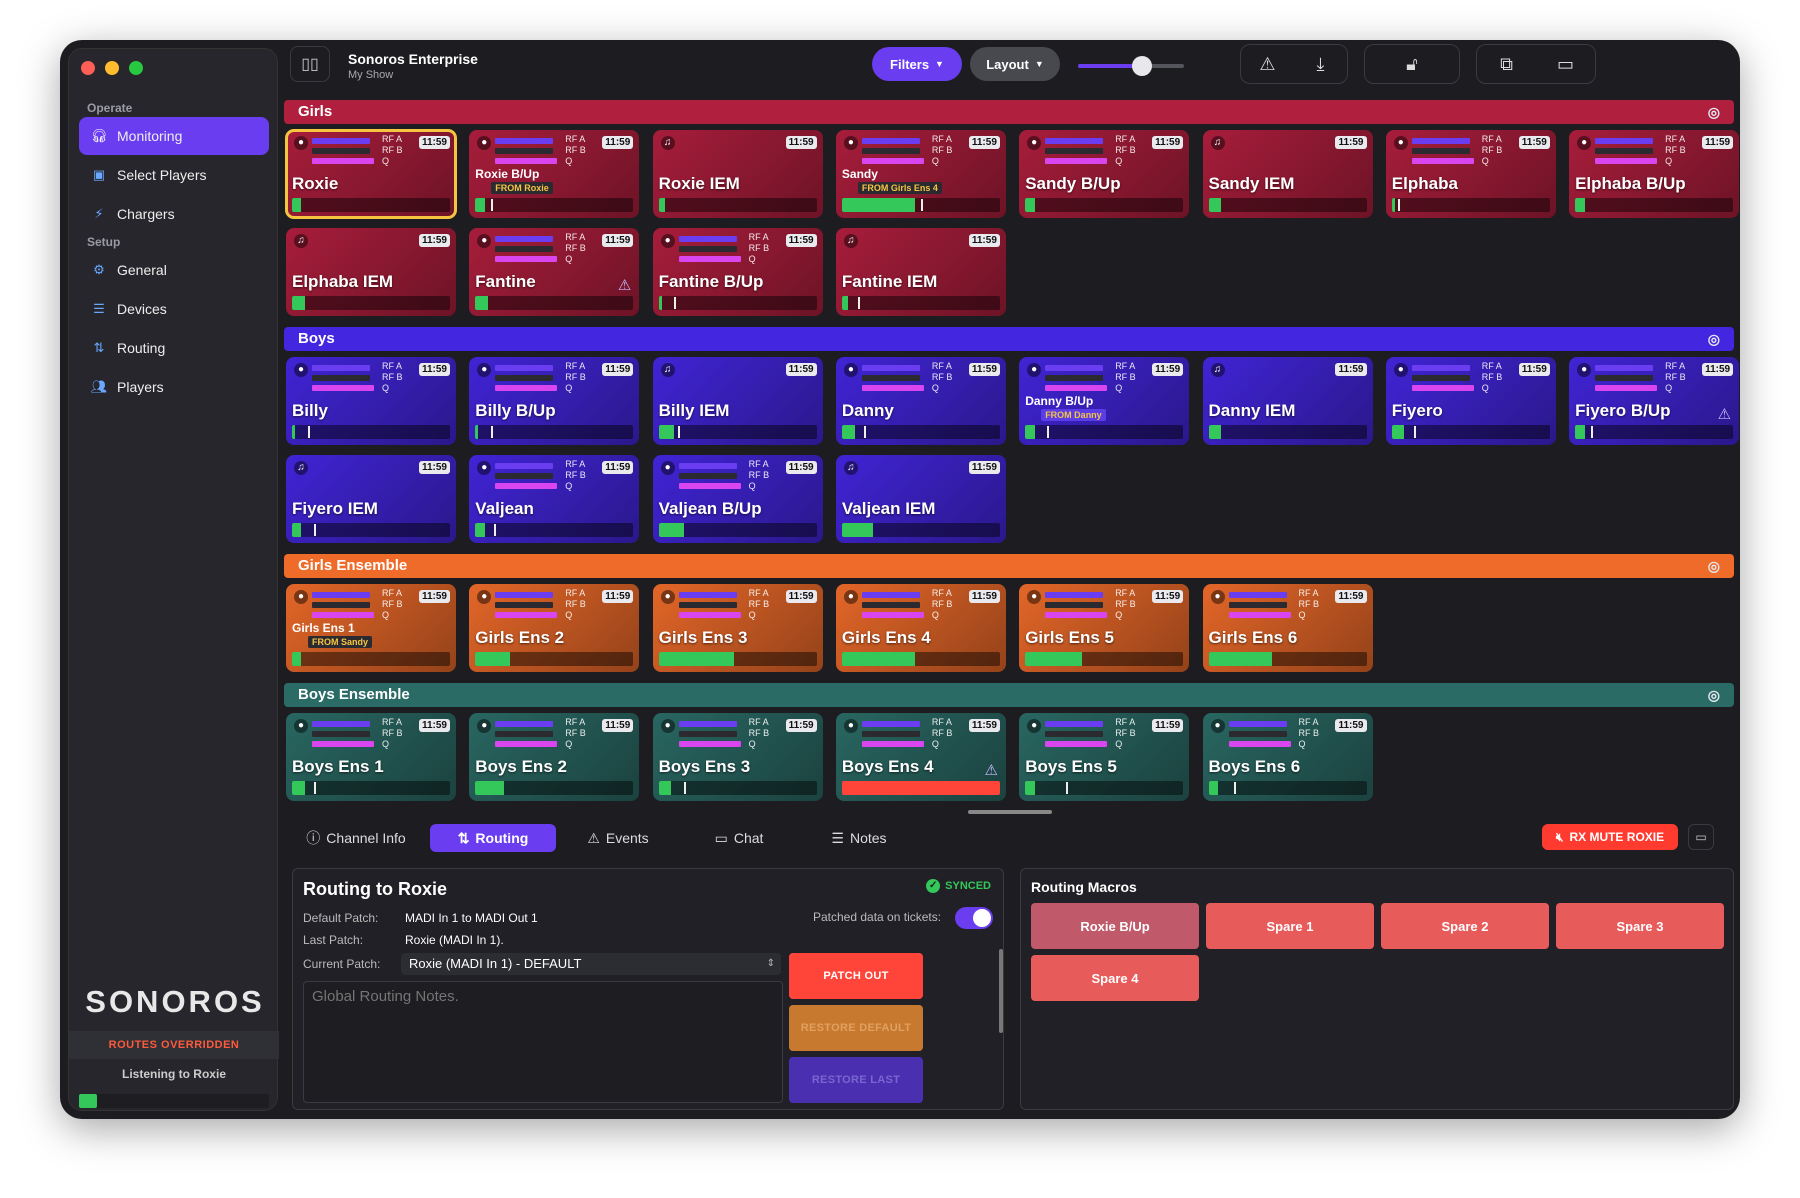 This screenshot has width=1800, height=1198. Describe the element at coordinates (1141, 66) in the screenshot. I see `volume-slider-knob` at that location.